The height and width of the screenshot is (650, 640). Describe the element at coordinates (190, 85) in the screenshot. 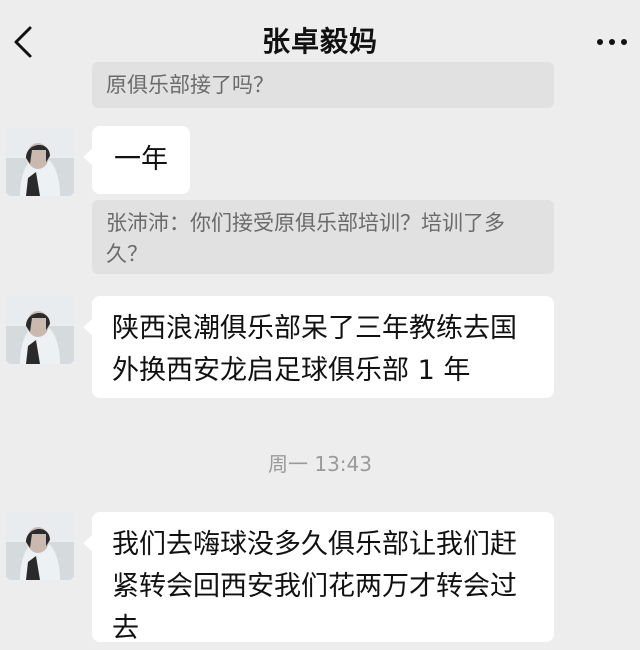

I see `quoted-message-text: 原俱乐部接了吗？` at that location.